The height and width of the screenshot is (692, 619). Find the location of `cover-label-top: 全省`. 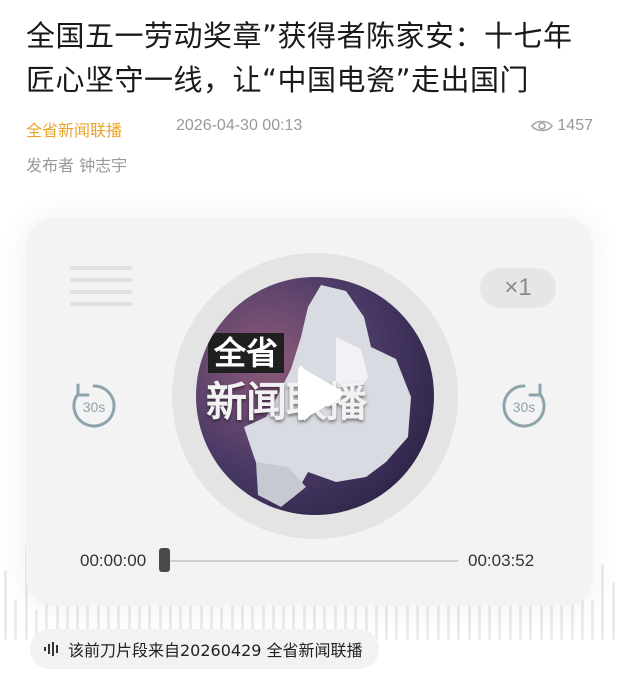

cover-label-top: 全省 is located at coordinates (246, 353).